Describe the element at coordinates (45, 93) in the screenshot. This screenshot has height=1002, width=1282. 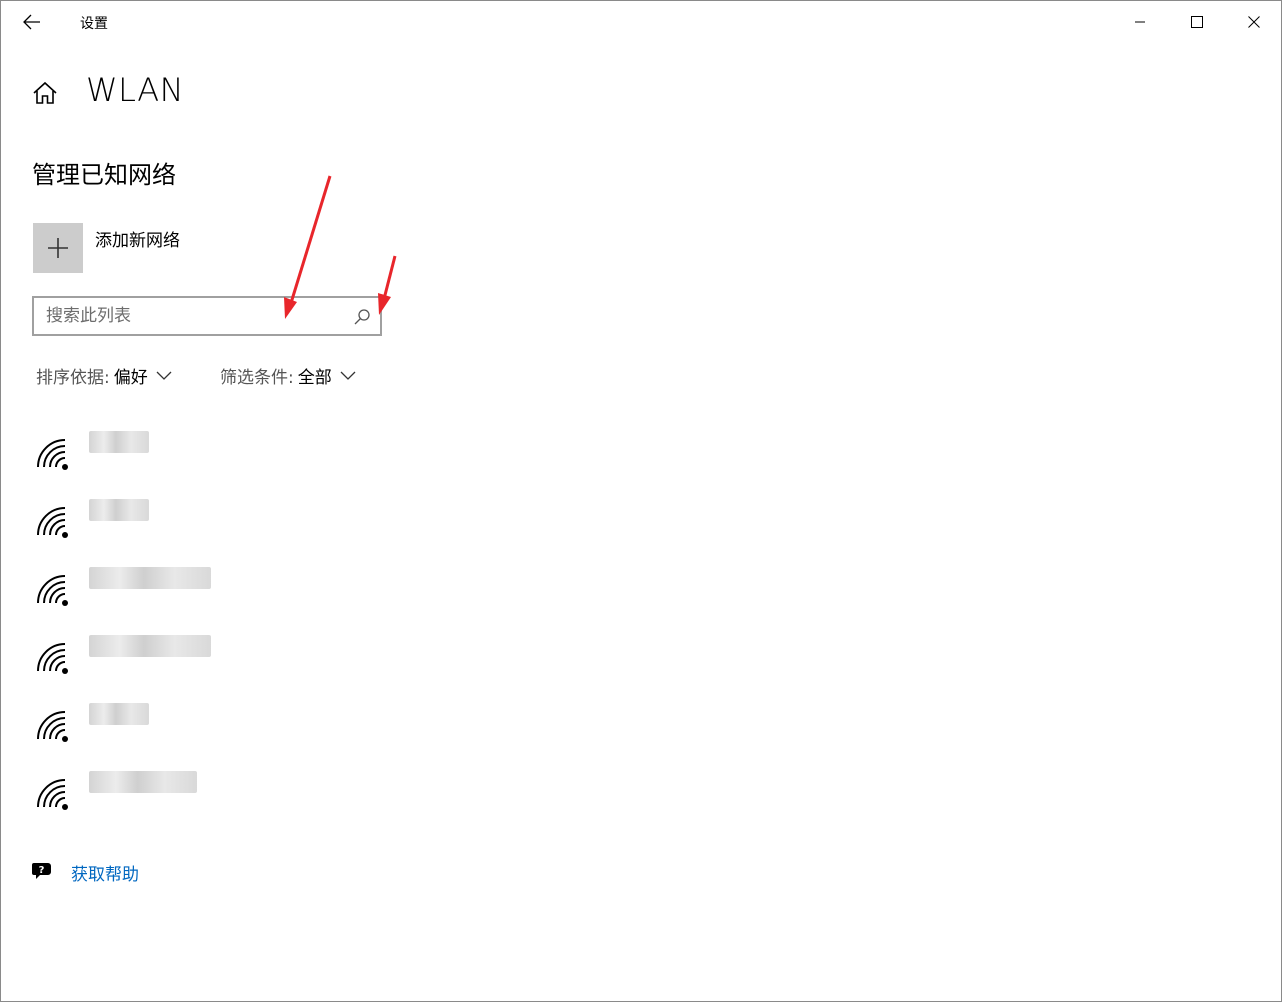
I see `home-icon` at that location.